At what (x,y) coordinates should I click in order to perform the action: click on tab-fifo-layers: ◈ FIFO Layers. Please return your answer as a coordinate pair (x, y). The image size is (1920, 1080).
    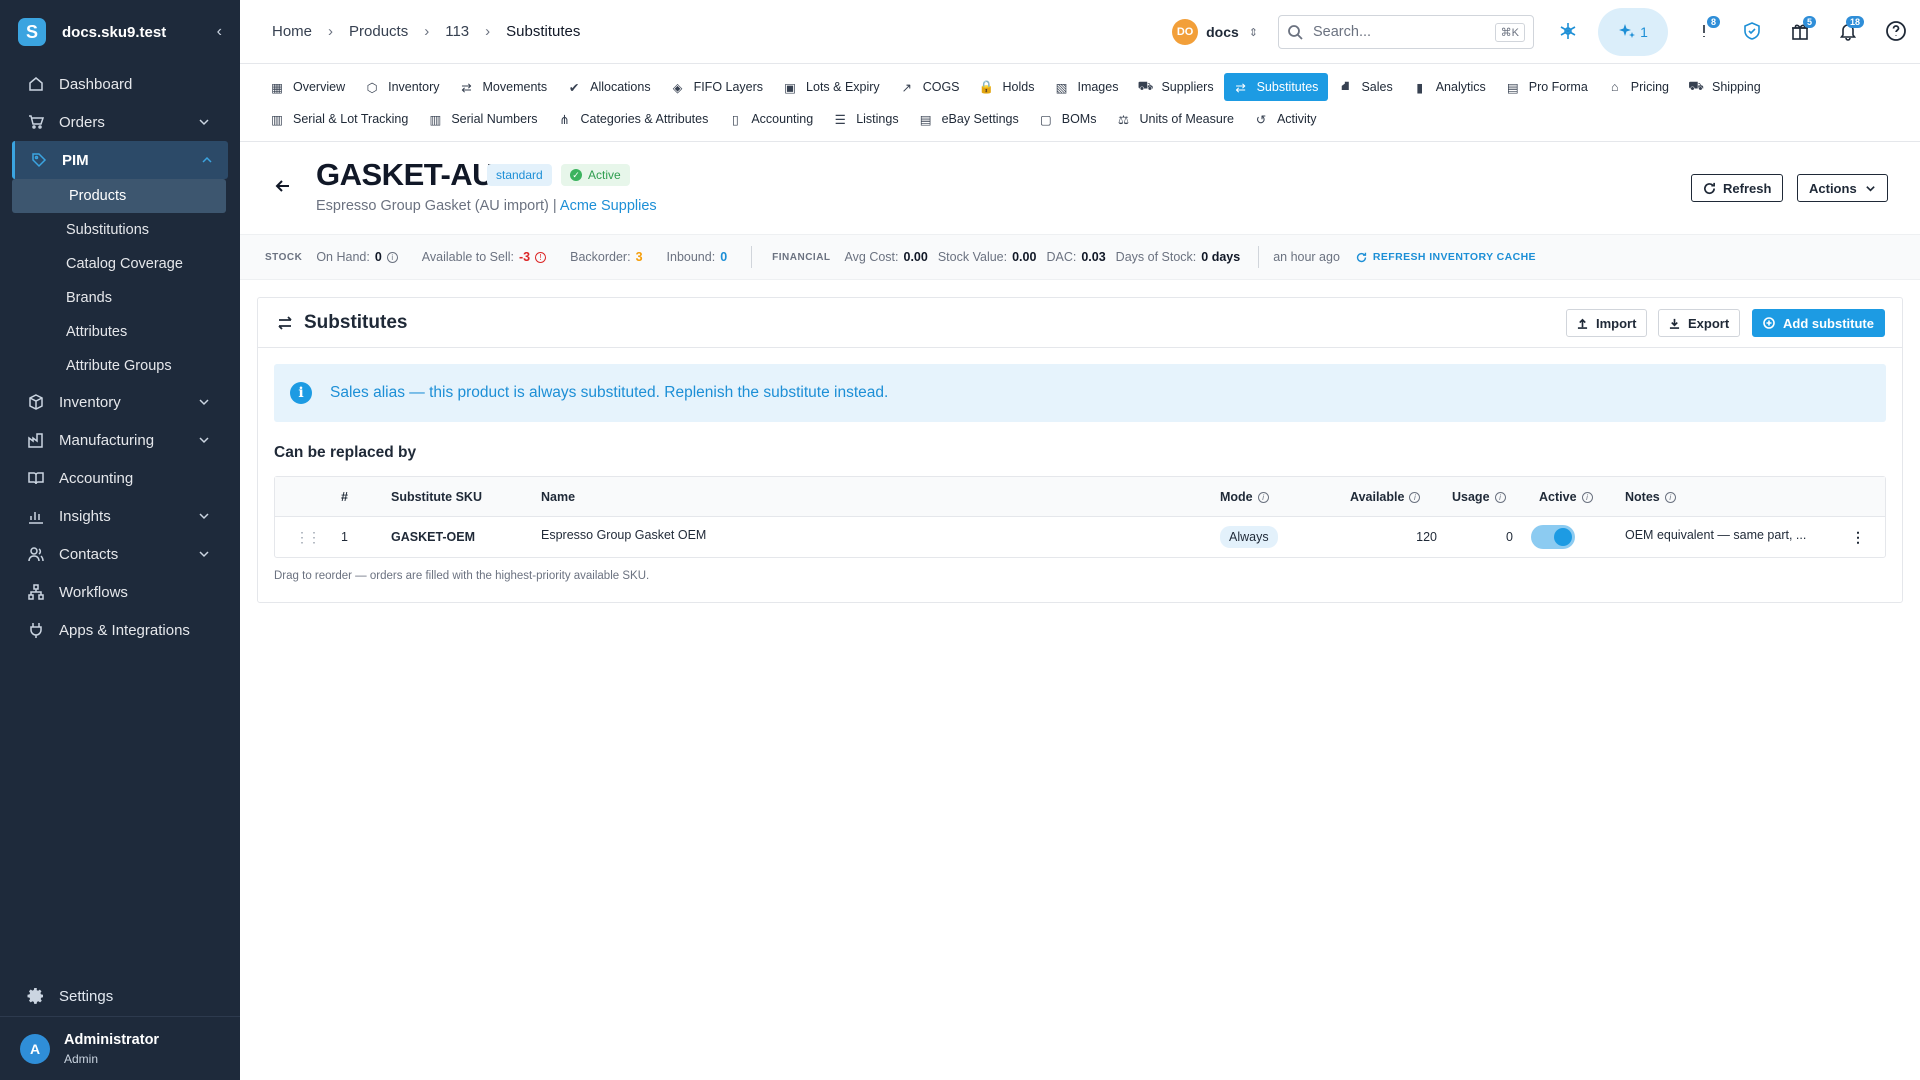
    Looking at the image, I should click on (717, 87).